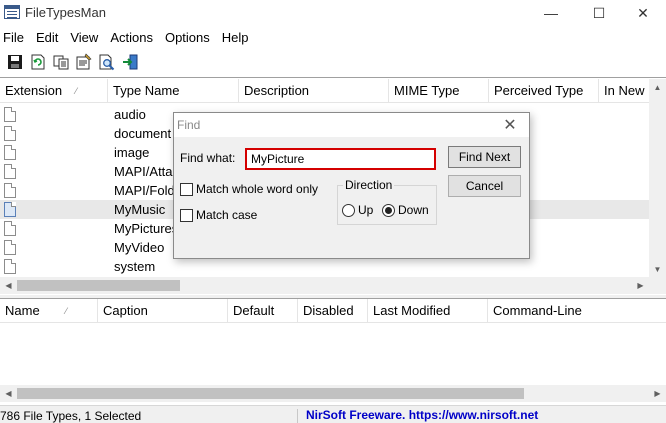 The width and height of the screenshot is (666, 423). What do you see at coordinates (484, 186) in the screenshot?
I see `cancel-button: Cancel` at bounding box center [484, 186].